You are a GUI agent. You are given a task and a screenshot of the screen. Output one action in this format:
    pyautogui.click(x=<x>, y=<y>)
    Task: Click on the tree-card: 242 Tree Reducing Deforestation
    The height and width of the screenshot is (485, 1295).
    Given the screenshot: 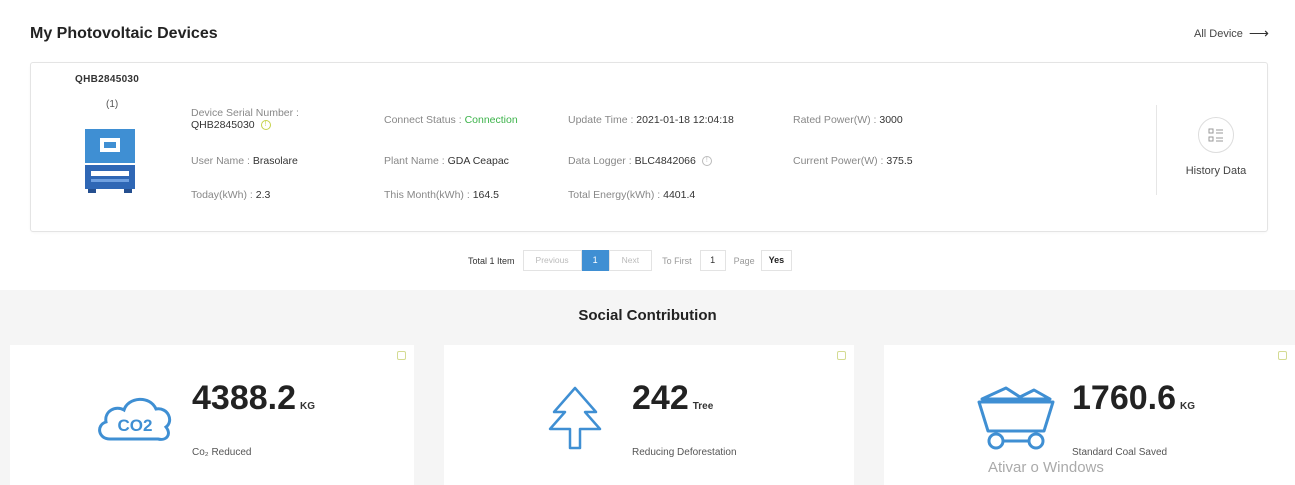 What is the action you would take?
    pyautogui.click(x=649, y=415)
    